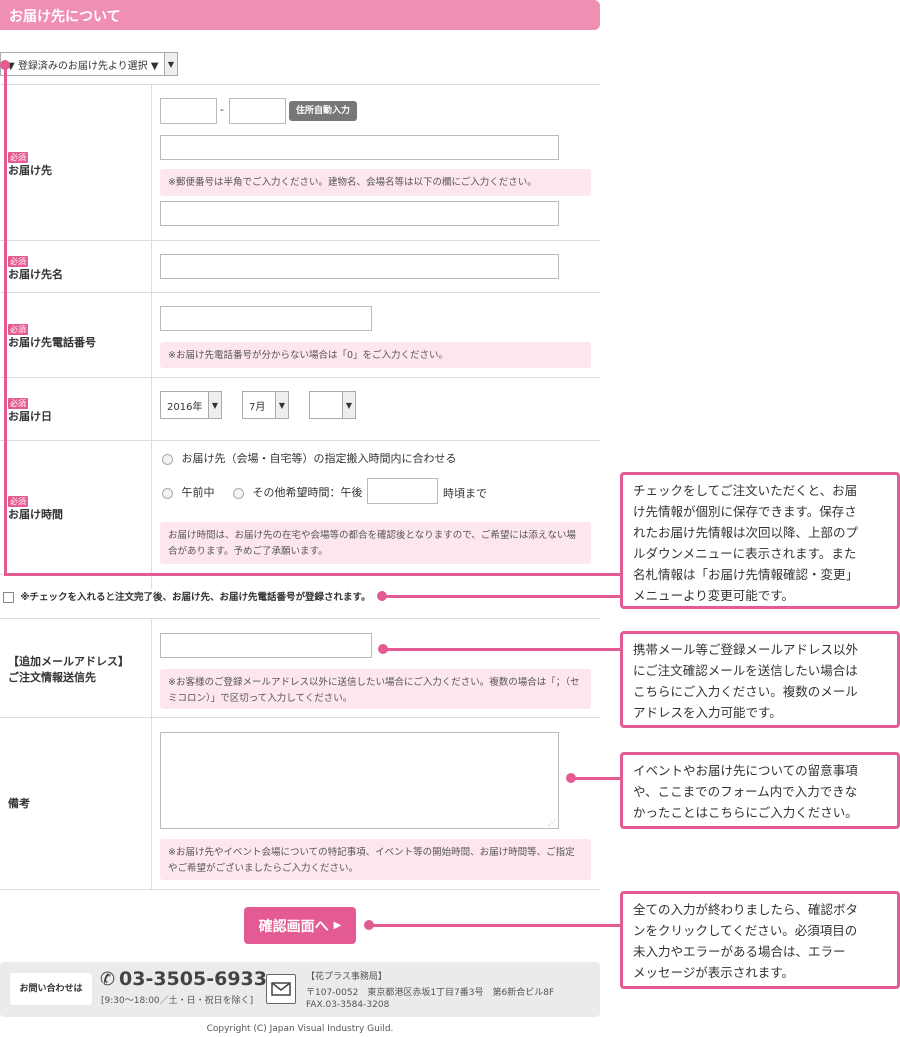 This screenshot has width=900, height=1037. What do you see at coordinates (359, 266) in the screenshot?
I see `recipient-name-input` at bounding box center [359, 266].